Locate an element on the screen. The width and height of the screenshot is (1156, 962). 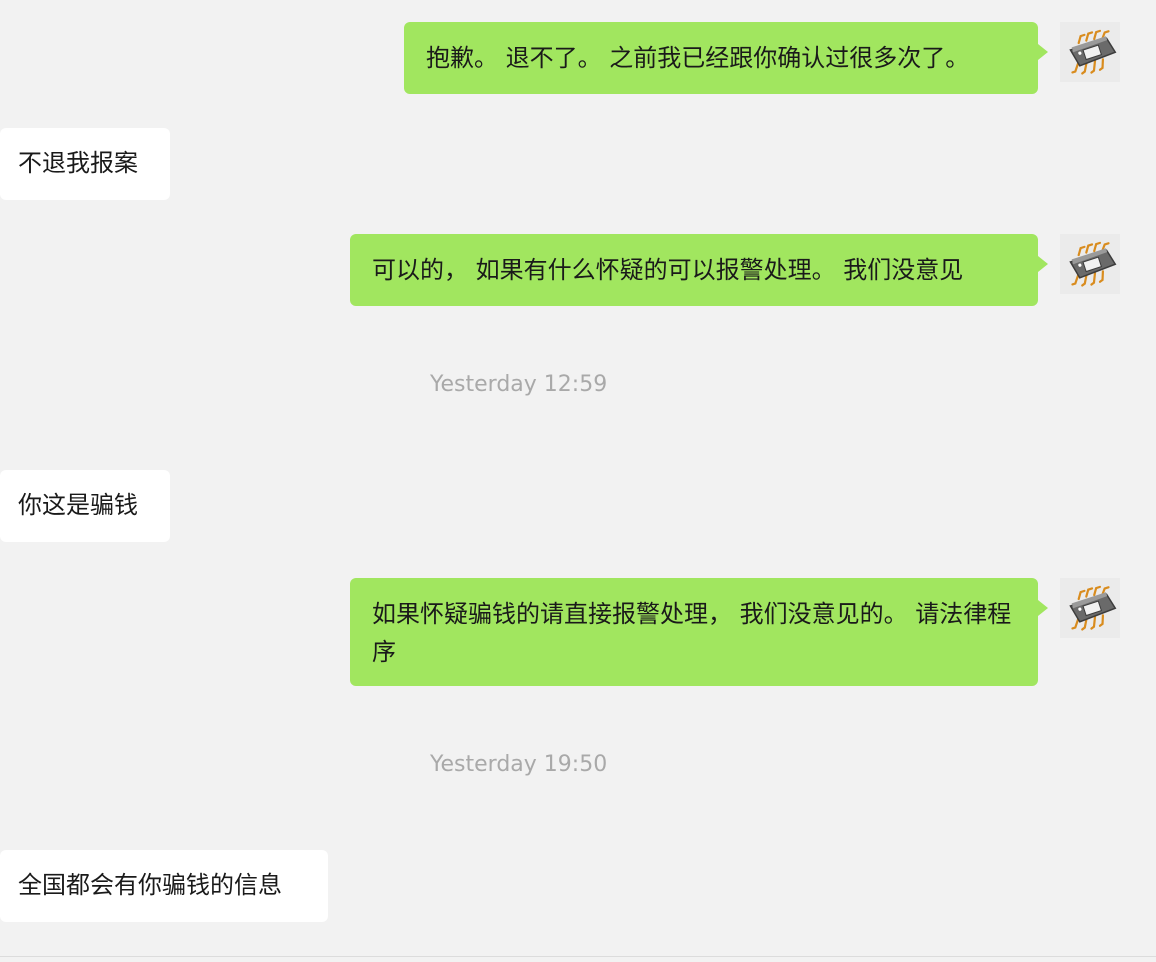
message-text: 抱歉。 退不了。 之前我已经跟你确认过很多次了。 is located at coordinates (698, 58).